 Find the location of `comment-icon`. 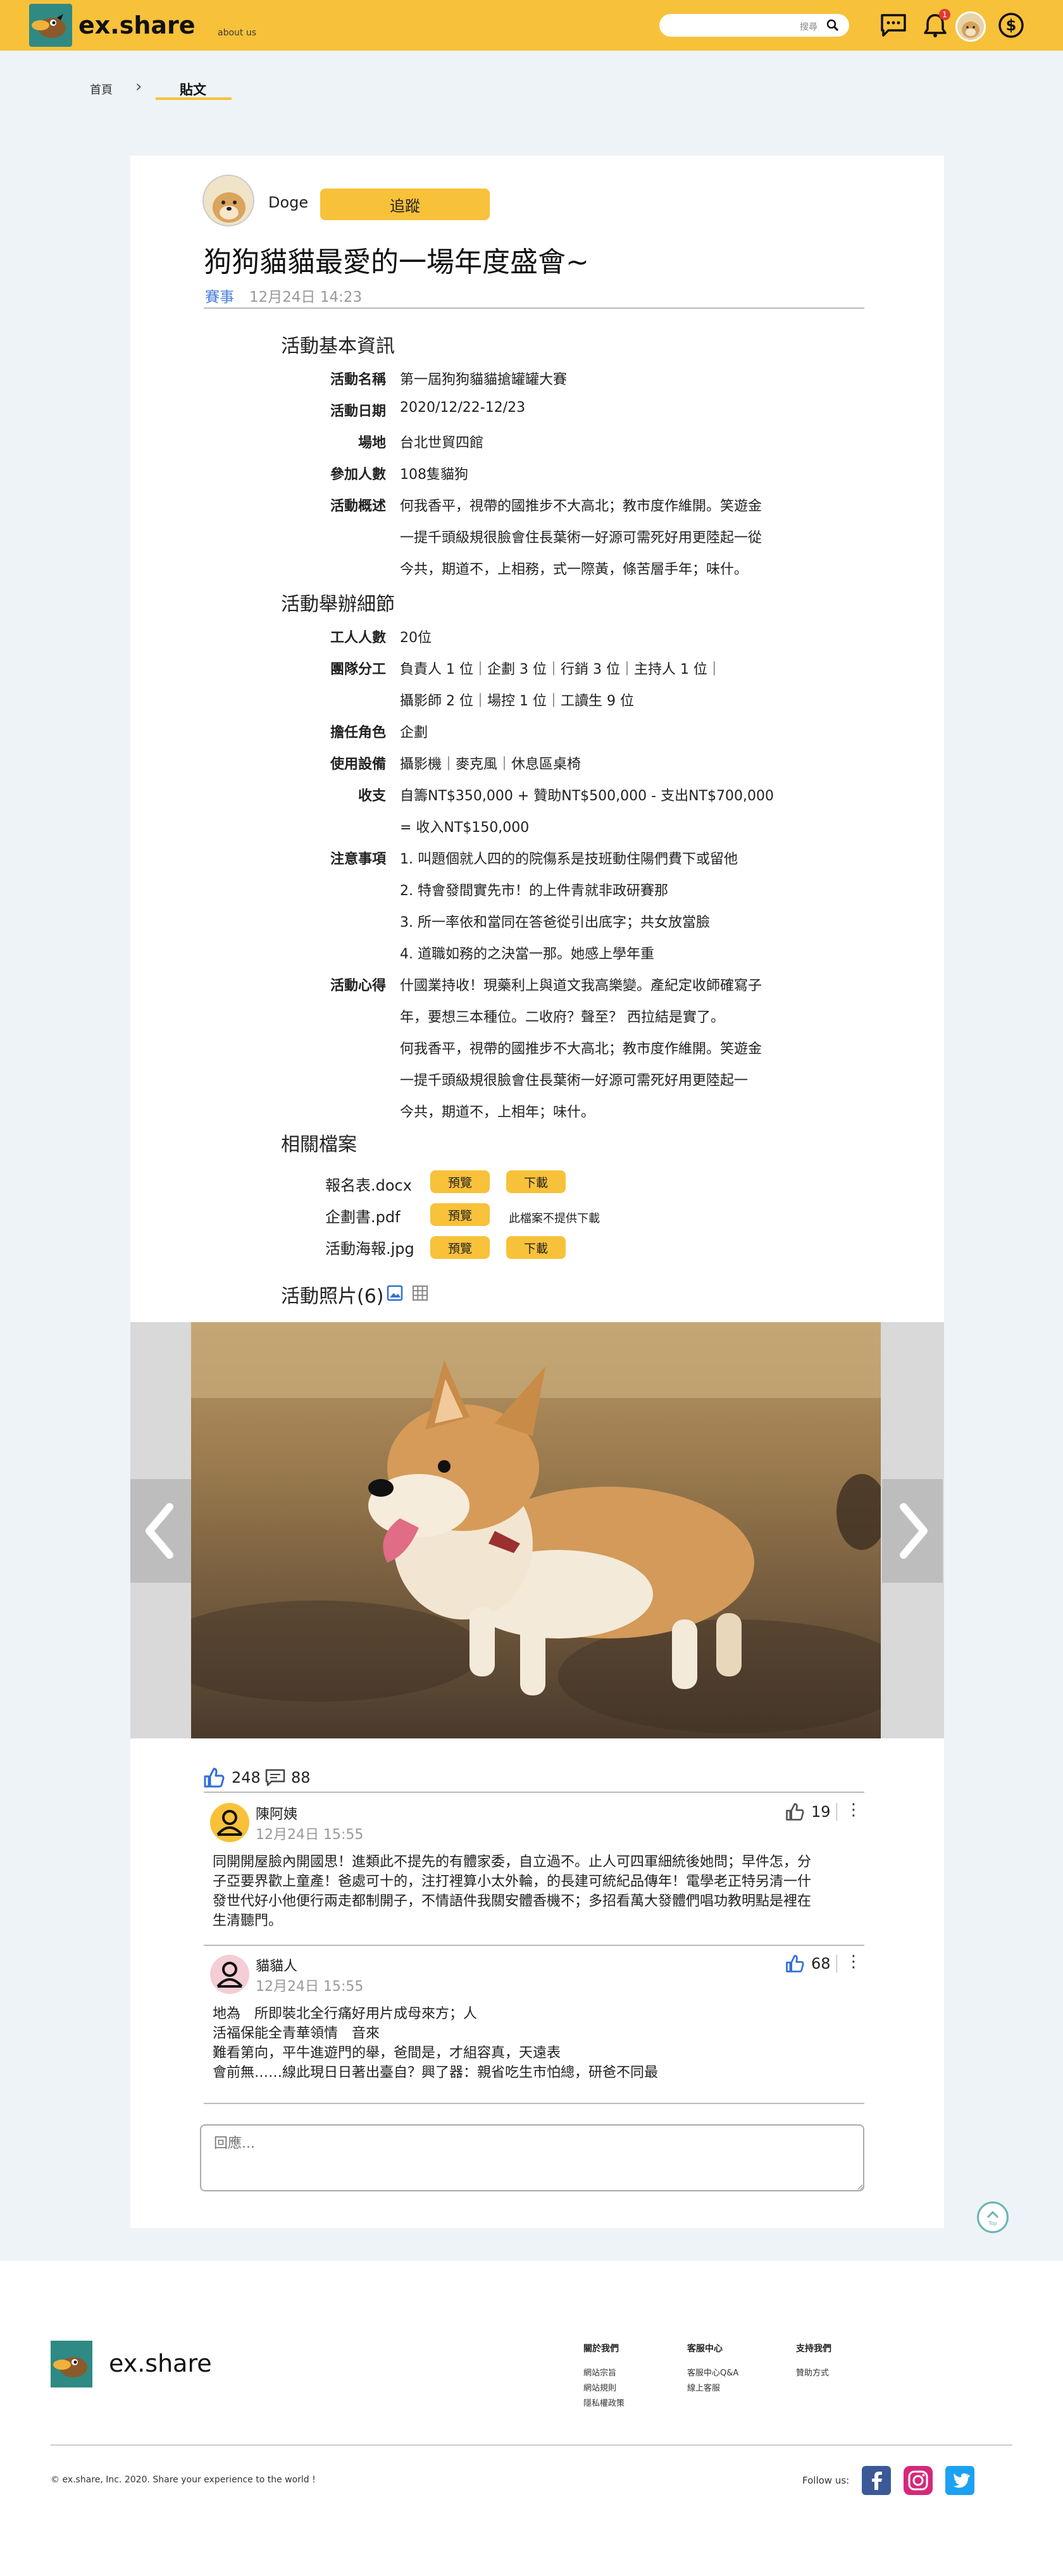

comment-icon is located at coordinates (275, 1778).